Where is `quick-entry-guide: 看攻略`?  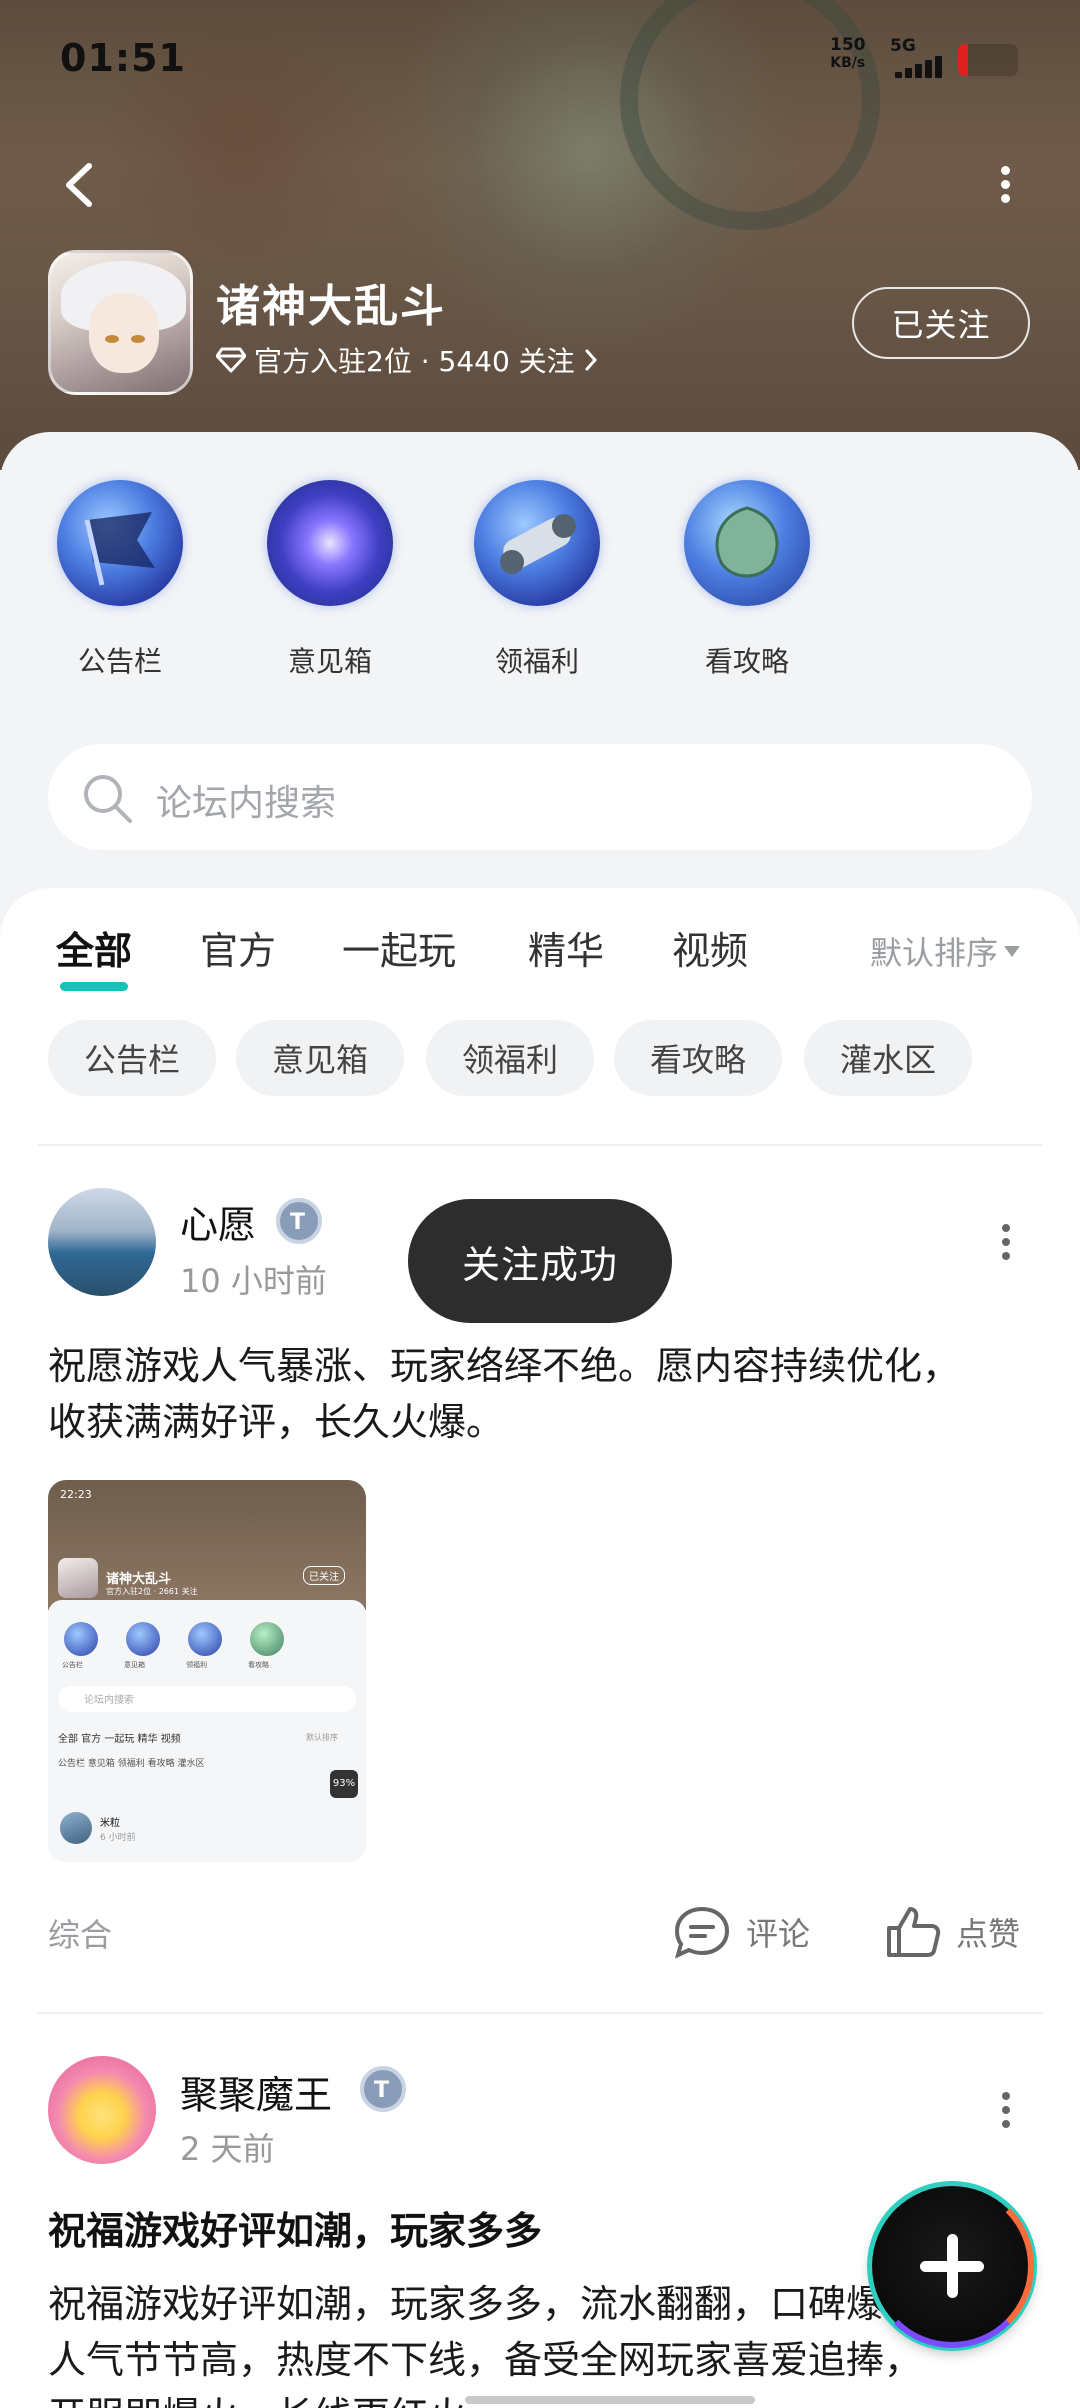 quick-entry-guide: 看攻略 is located at coordinates (747, 580).